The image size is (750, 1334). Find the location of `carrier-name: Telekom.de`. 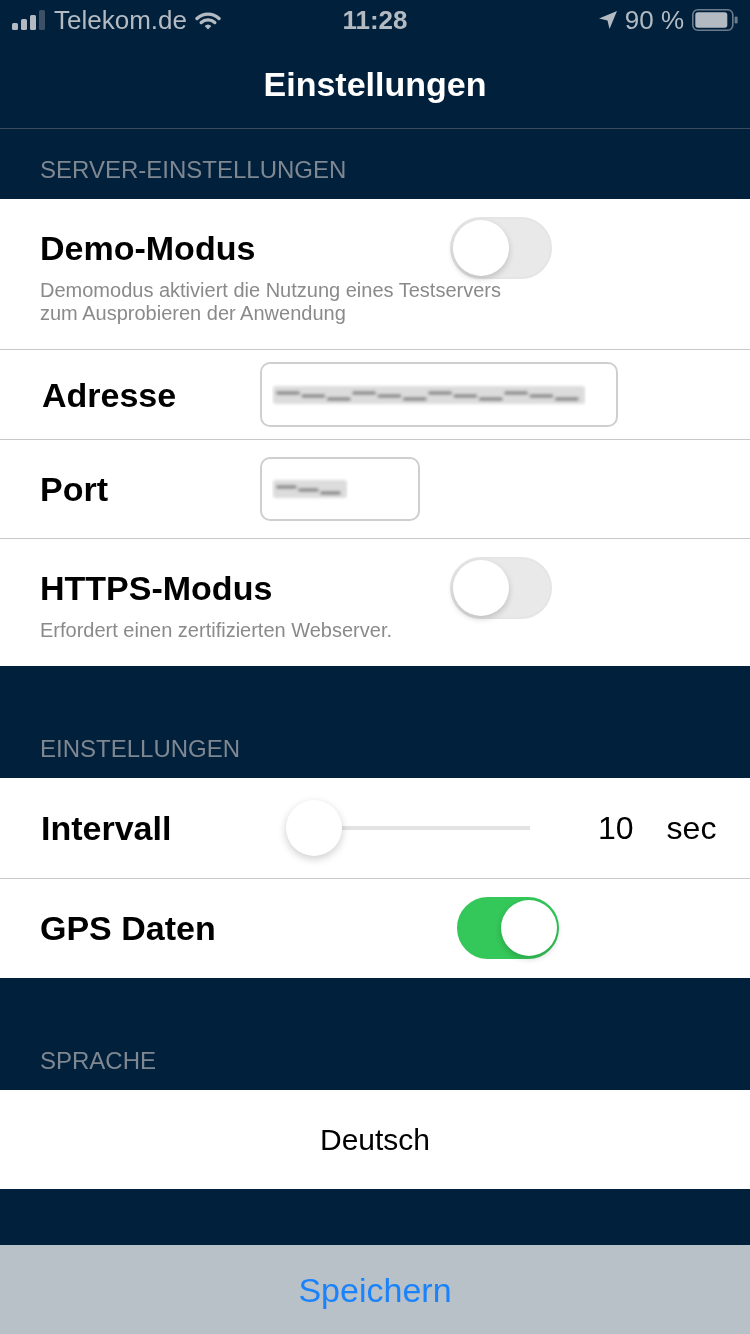

carrier-name: Telekom.de is located at coordinates (120, 20).